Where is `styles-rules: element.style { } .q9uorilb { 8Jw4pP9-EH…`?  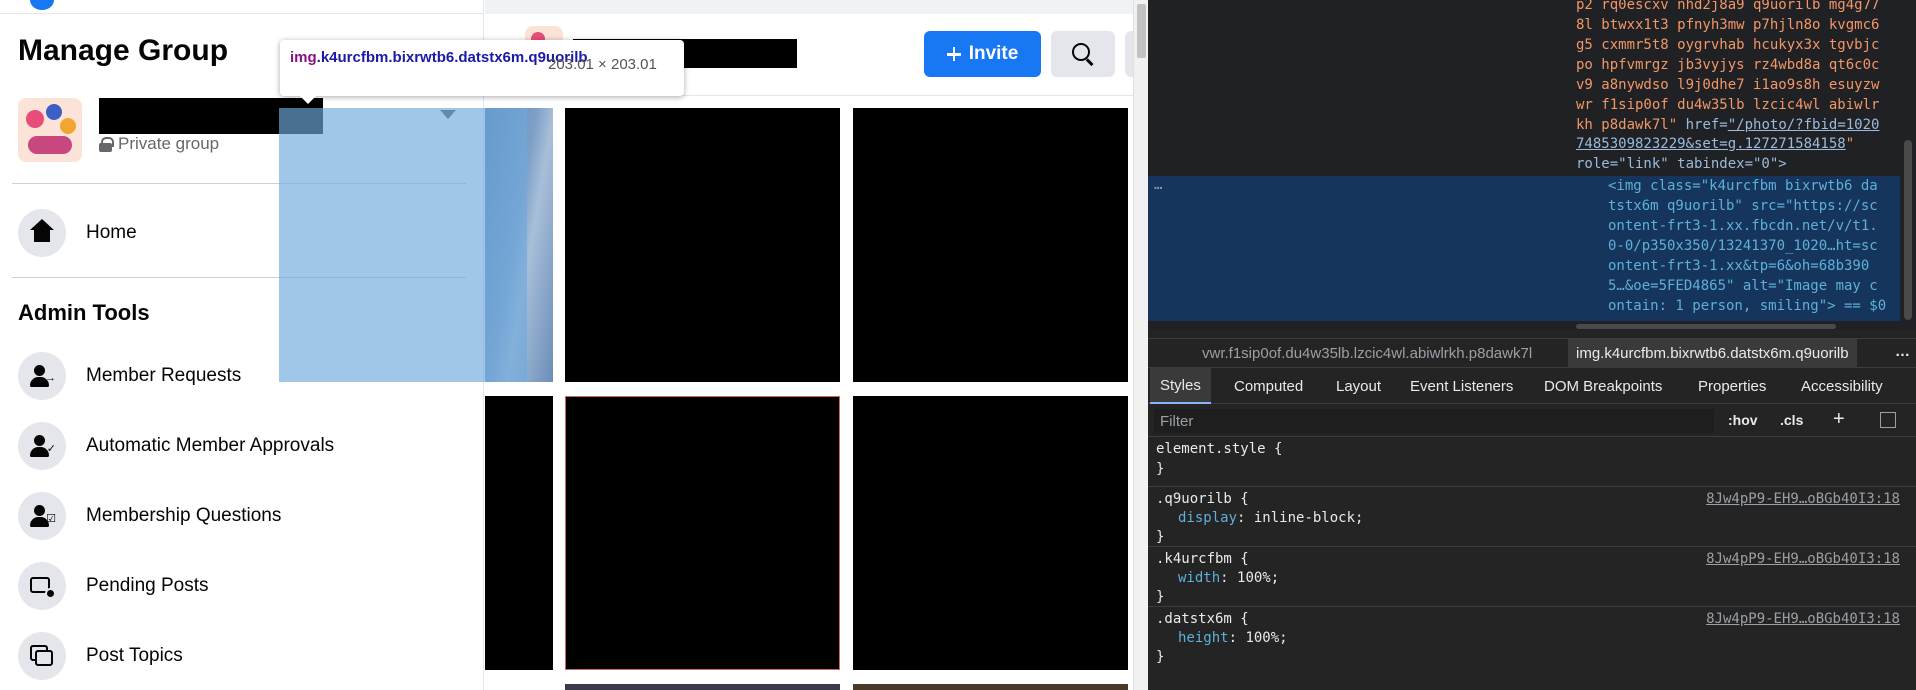
styles-rules: element.style { } .q9uorilb { 8Jw4pP9-EH… is located at coordinates (1532, 563).